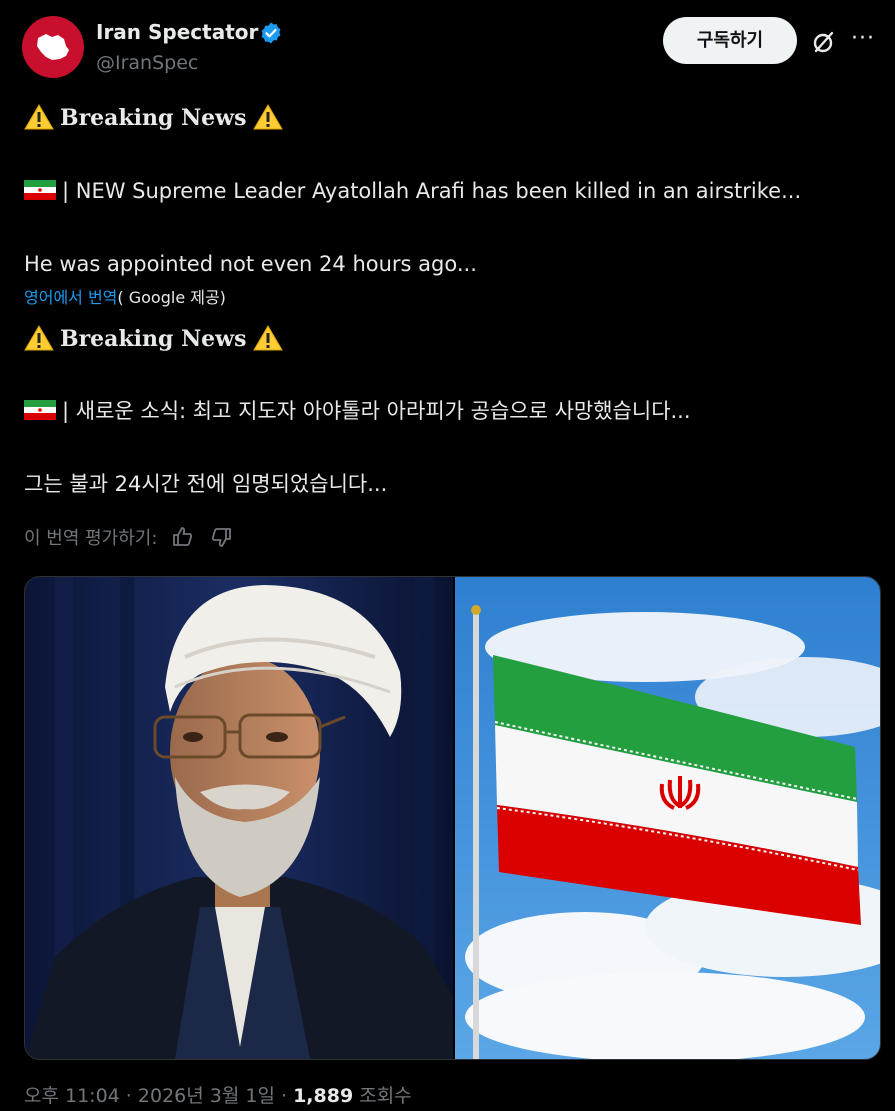 The height and width of the screenshot is (1111, 895). What do you see at coordinates (147, 63) in the screenshot?
I see `author-handle: @IranSpec` at bounding box center [147, 63].